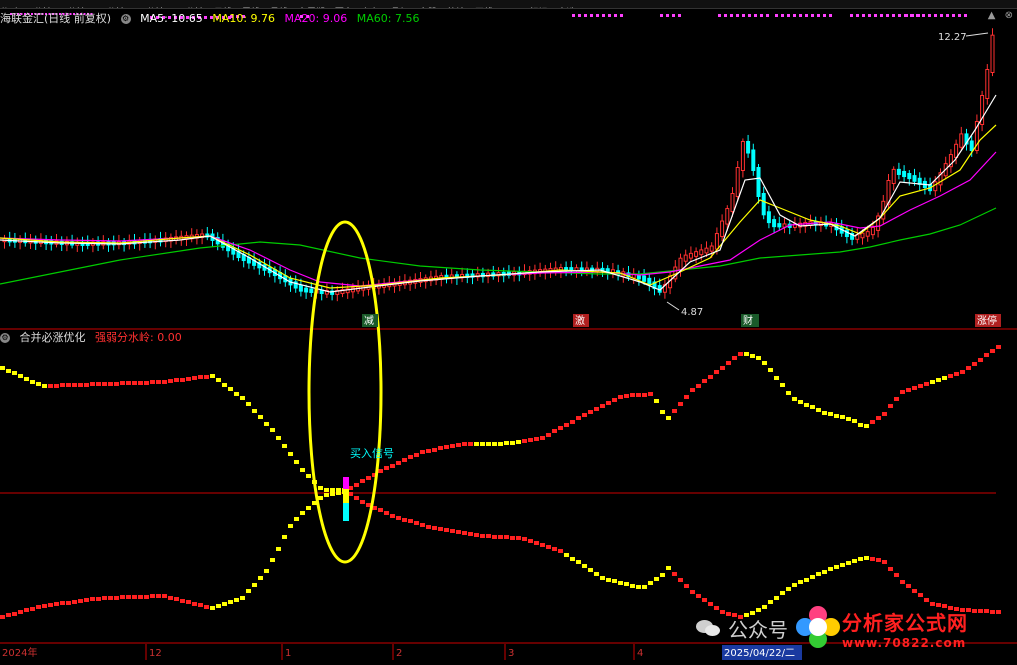 Image resolution: width=1017 pixels, height=665 pixels. What do you see at coordinates (74, 8) in the screenshot?
I see `toolbar-item-2: 5分钟` at bounding box center [74, 8].